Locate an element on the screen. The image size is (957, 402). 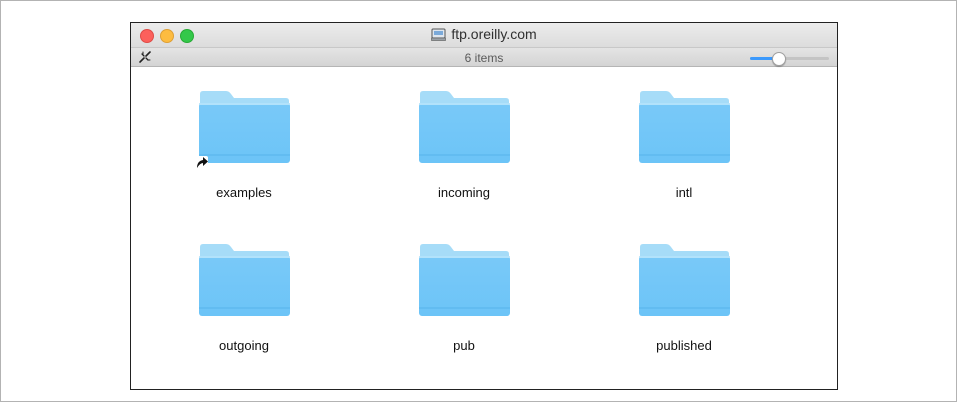
folder-item: examples is located at coordinates (244, 133).